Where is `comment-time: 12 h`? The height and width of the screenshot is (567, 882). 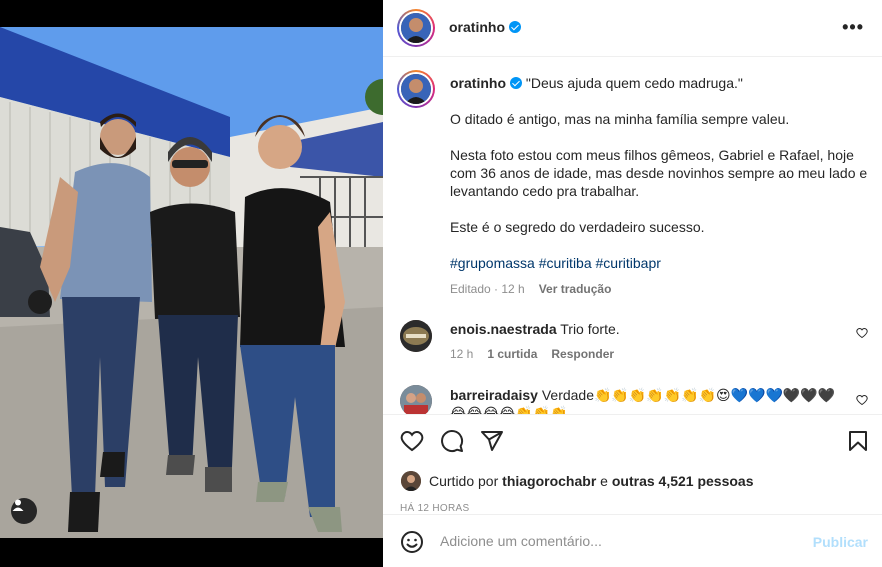
comment-time: 12 h is located at coordinates (462, 354).